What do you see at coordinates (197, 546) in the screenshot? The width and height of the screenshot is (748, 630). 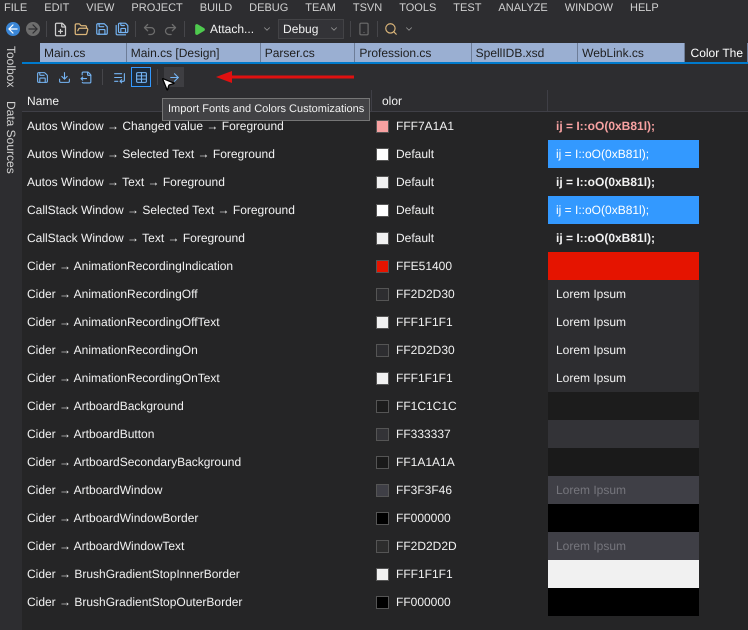 I see `color-item-name: Cider → ArtboardWindowText` at bounding box center [197, 546].